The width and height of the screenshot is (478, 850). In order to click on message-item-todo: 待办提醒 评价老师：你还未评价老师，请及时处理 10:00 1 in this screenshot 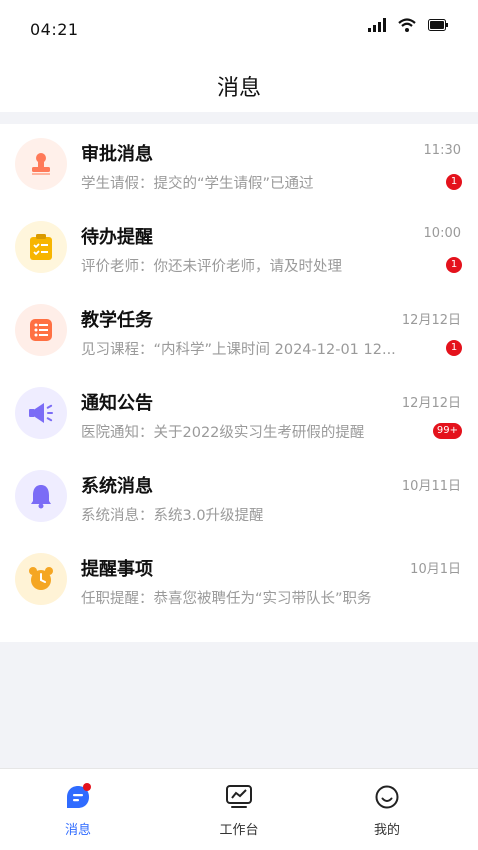, I will do `click(239, 248)`.